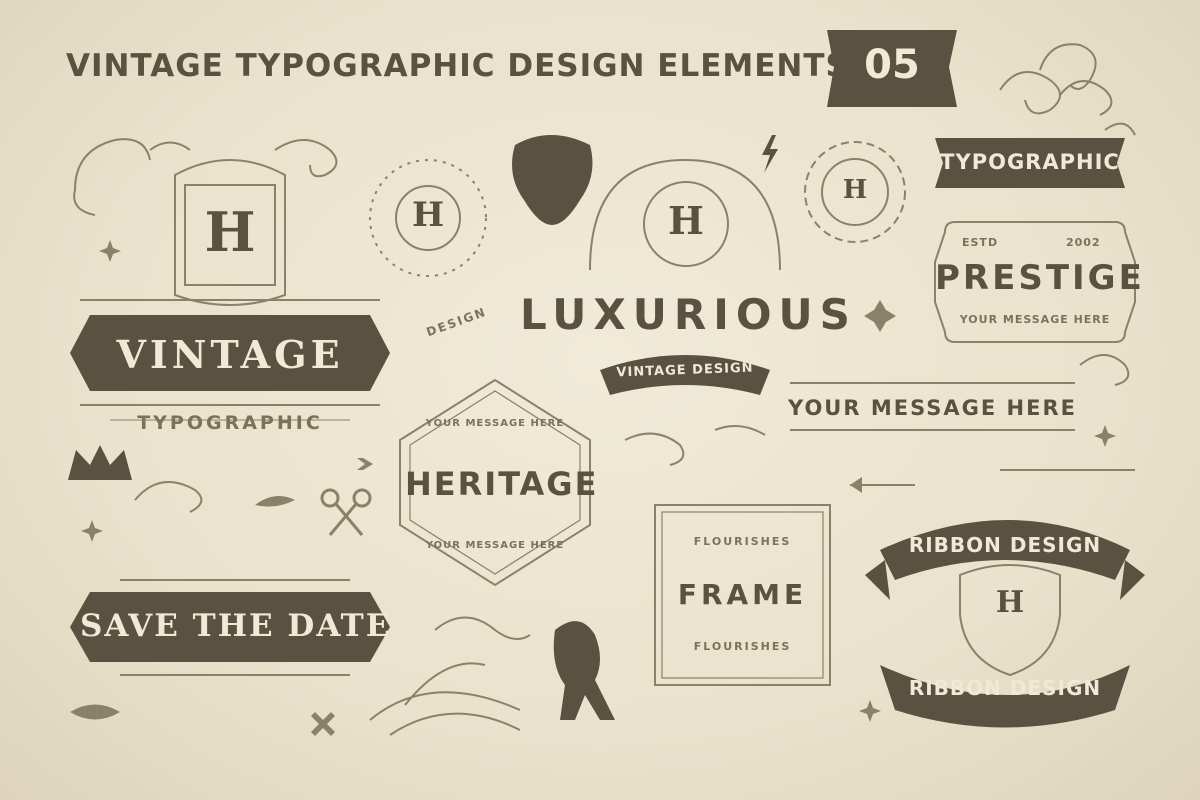 The width and height of the screenshot is (1200, 800). I want to click on heritage-bottom-label: YOUR MESSAGE HERE, so click(495, 545).